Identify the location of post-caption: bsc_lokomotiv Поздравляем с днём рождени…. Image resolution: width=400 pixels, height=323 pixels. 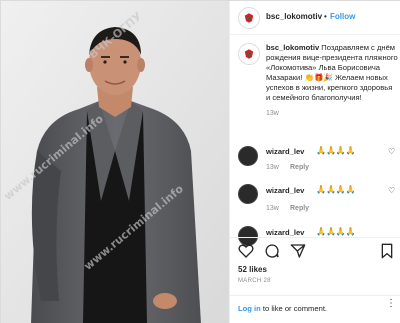
(332, 81).